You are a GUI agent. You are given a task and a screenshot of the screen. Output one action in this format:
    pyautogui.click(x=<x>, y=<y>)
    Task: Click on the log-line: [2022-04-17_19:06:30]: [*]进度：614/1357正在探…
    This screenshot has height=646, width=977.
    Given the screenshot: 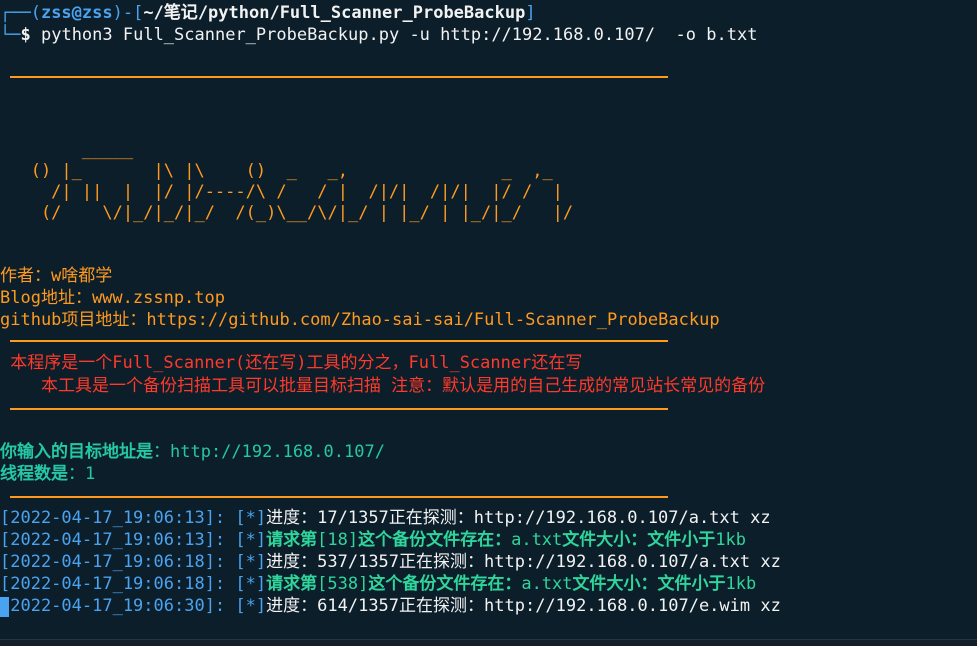 What is the action you would take?
    pyautogui.click(x=390, y=606)
    